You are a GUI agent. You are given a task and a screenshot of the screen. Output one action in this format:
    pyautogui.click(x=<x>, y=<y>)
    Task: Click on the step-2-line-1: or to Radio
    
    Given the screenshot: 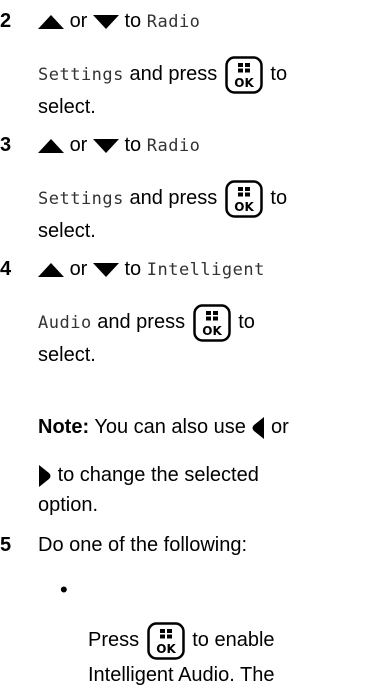 What is the action you would take?
    pyautogui.click(x=119, y=21)
    